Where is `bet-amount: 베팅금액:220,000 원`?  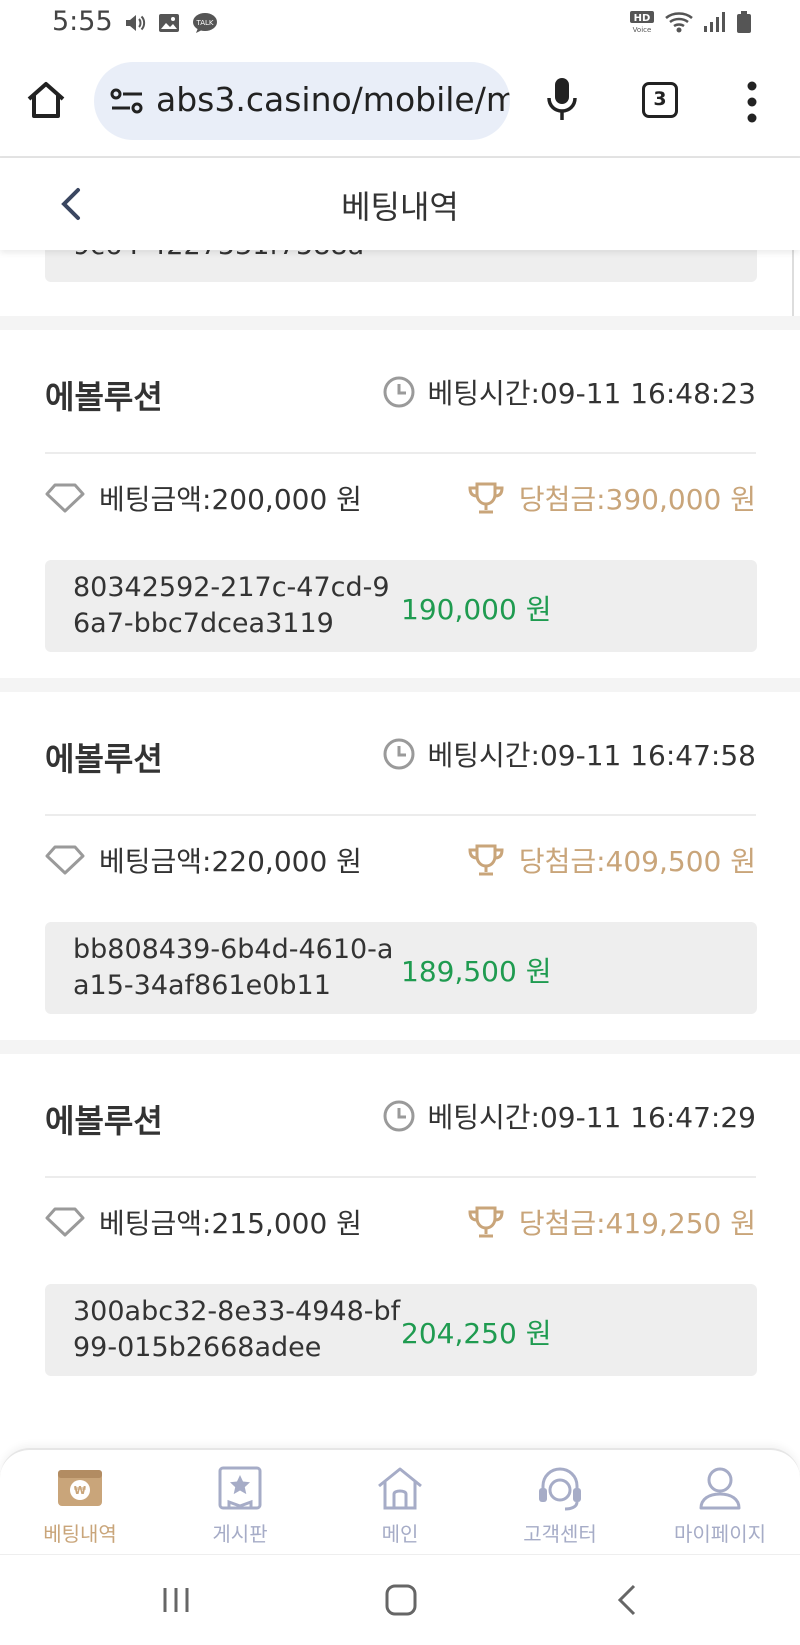
bet-amount: 베팅금액:220,000 원 is located at coordinates (203, 860).